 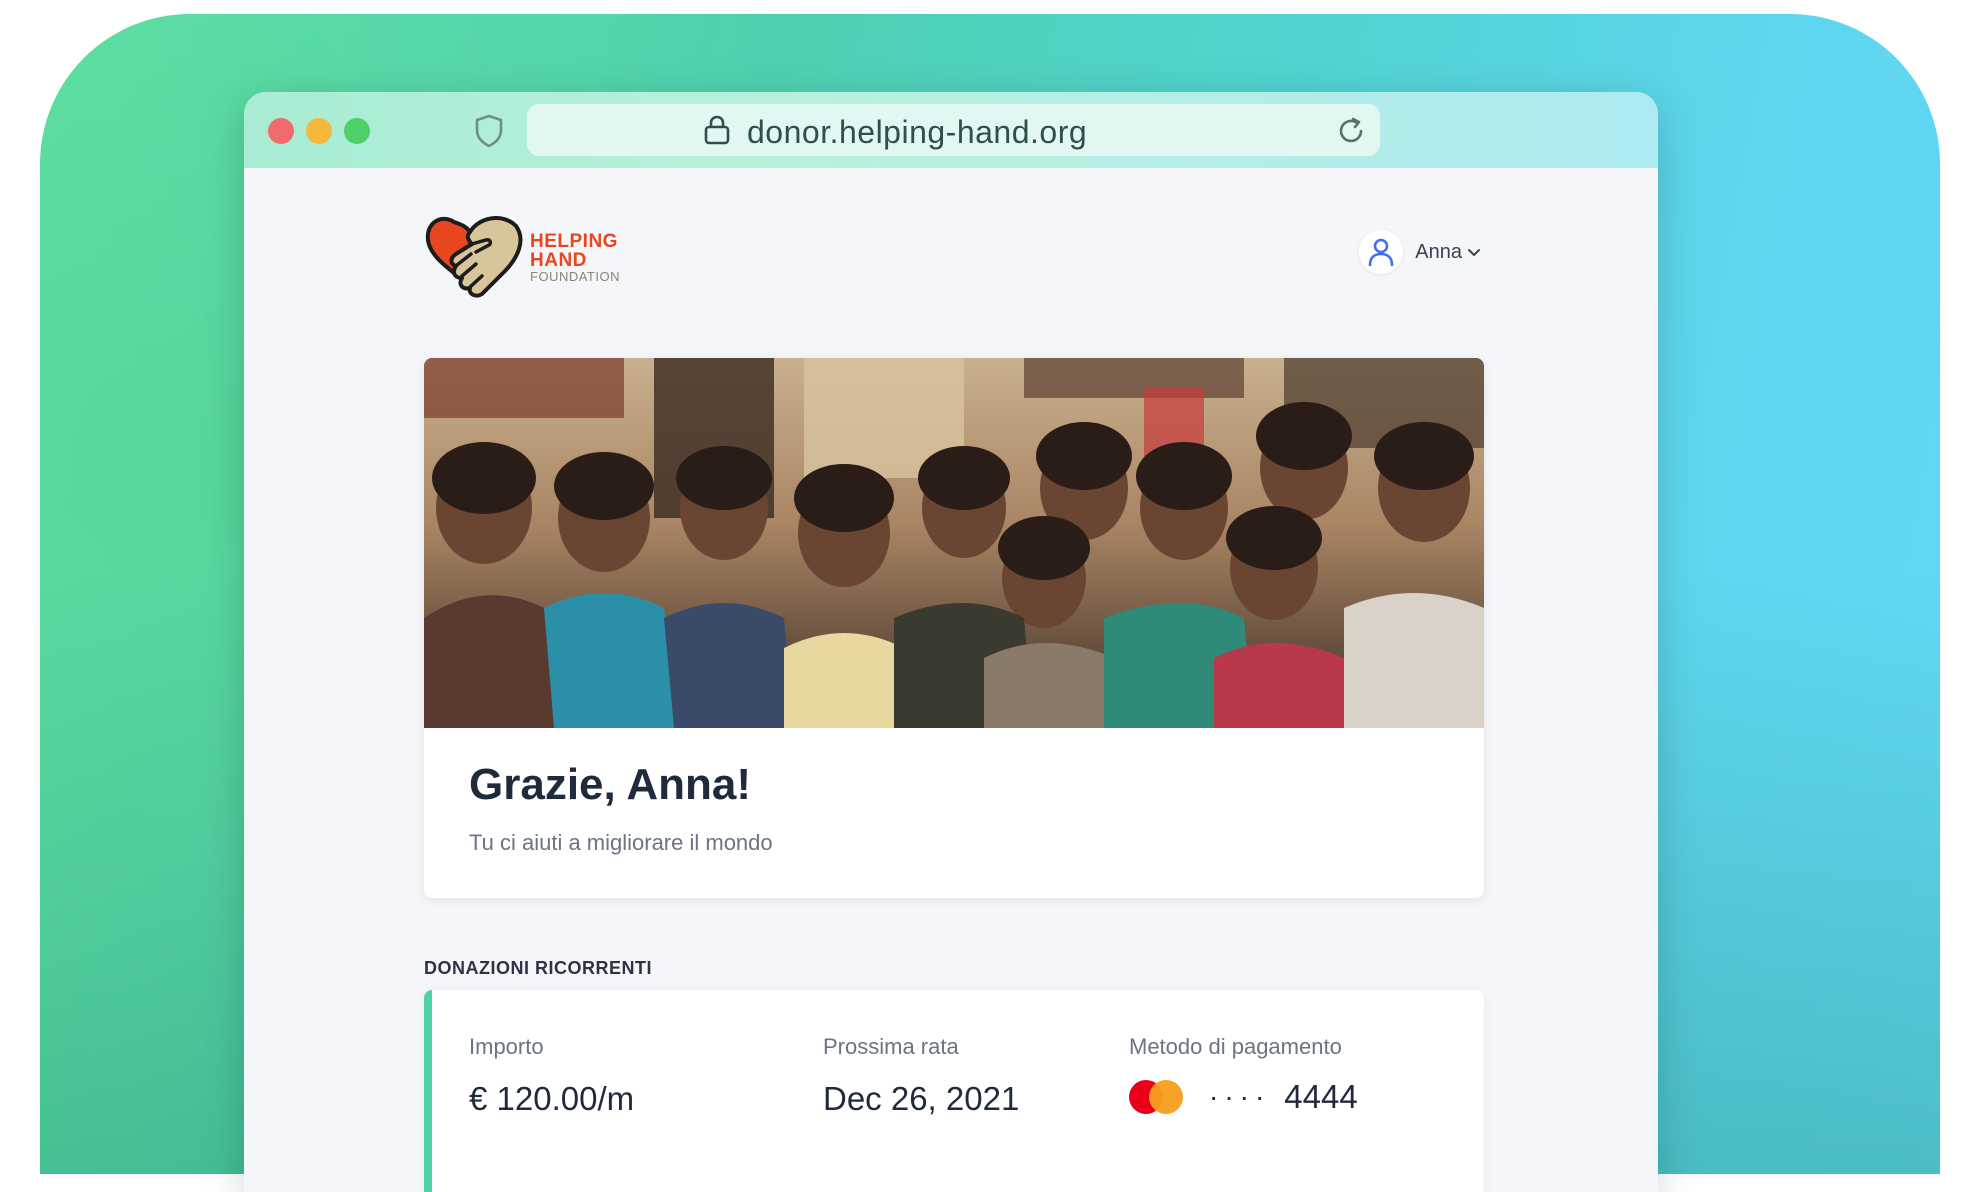 What do you see at coordinates (717, 130) in the screenshot?
I see `lock-icon` at bounding box center [717, 130].